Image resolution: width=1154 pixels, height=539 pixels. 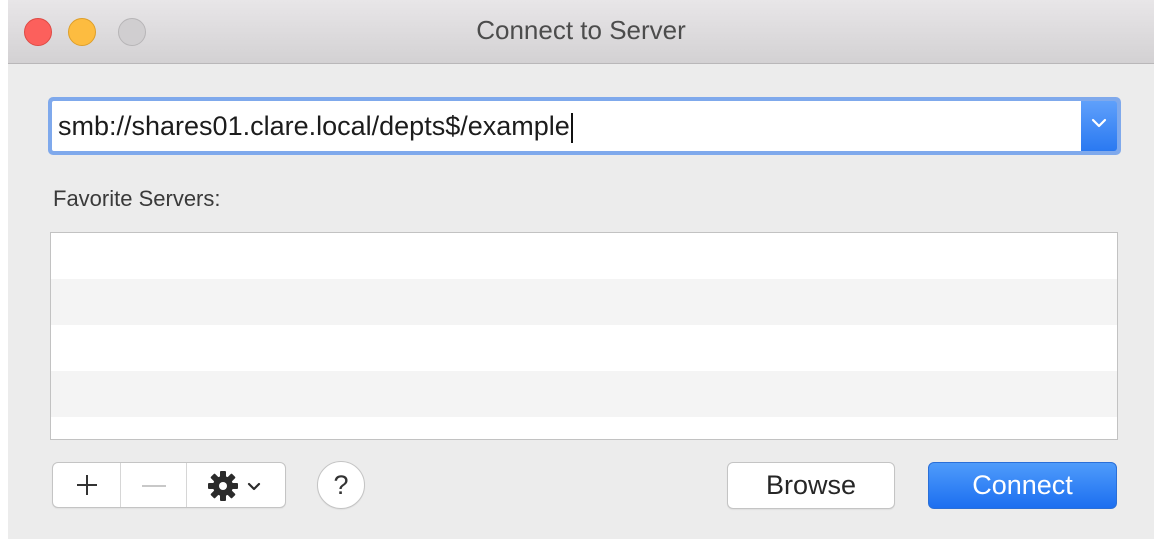 What do you see at coordinates (341, 485) in the screenshot?
I see `help-button: ?` at bounding box center [341, 485].